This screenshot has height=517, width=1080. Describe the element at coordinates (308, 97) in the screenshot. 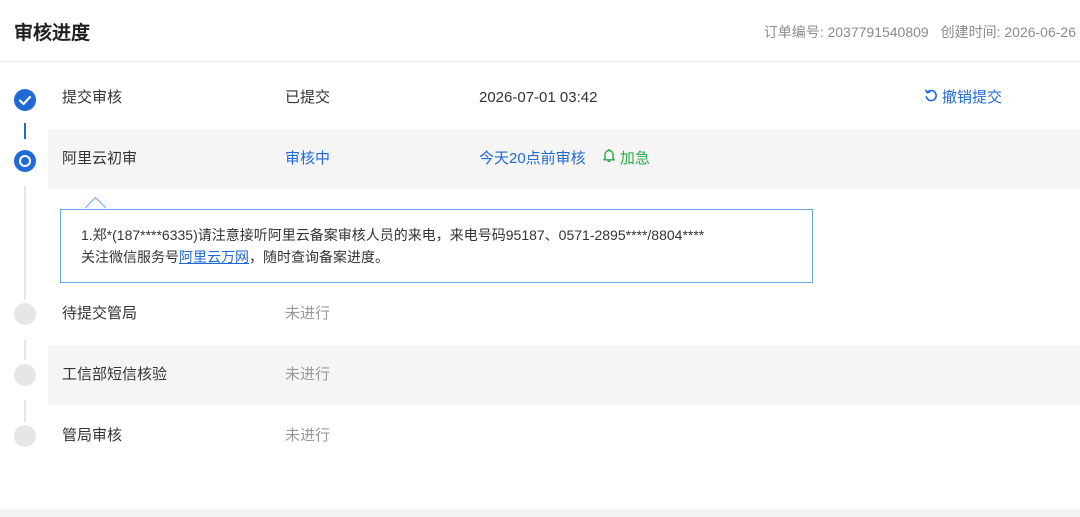

I see `step-status: 已提交` at that location.